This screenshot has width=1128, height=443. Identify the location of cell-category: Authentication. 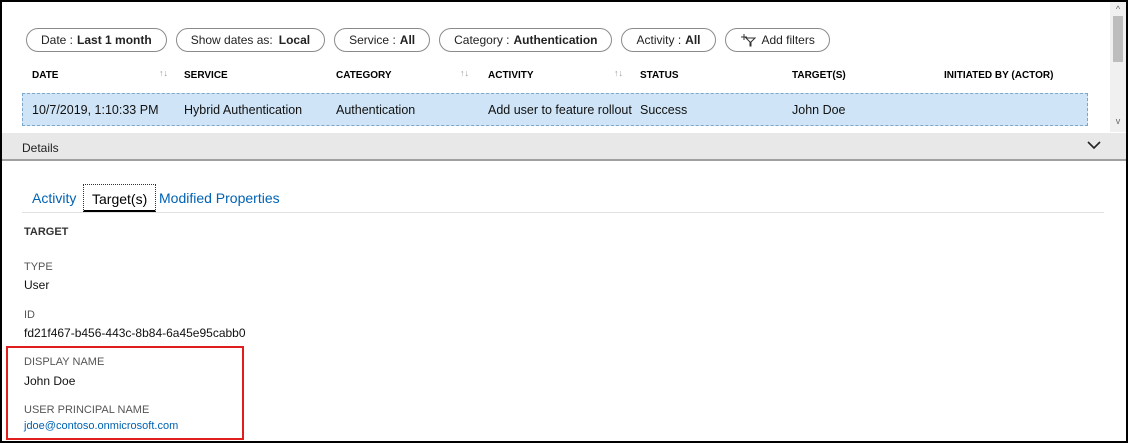
(376, 110).